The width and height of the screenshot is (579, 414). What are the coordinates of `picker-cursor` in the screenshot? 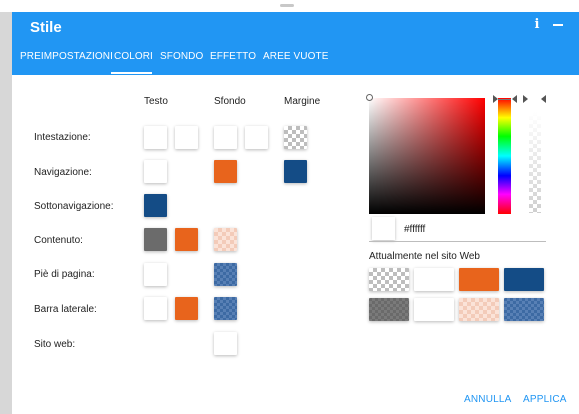 It's located at (369, 97).